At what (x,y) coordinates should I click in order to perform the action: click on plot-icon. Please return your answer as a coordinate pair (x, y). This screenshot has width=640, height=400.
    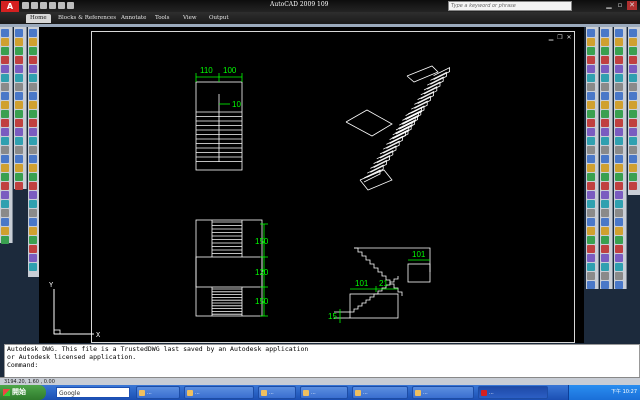
    Looking at the image, I should click on (70, 5).